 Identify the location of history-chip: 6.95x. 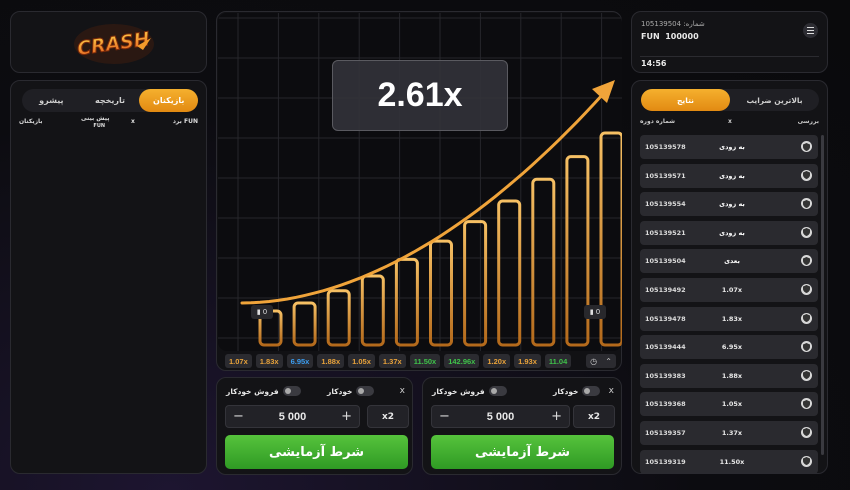
(300, 361).